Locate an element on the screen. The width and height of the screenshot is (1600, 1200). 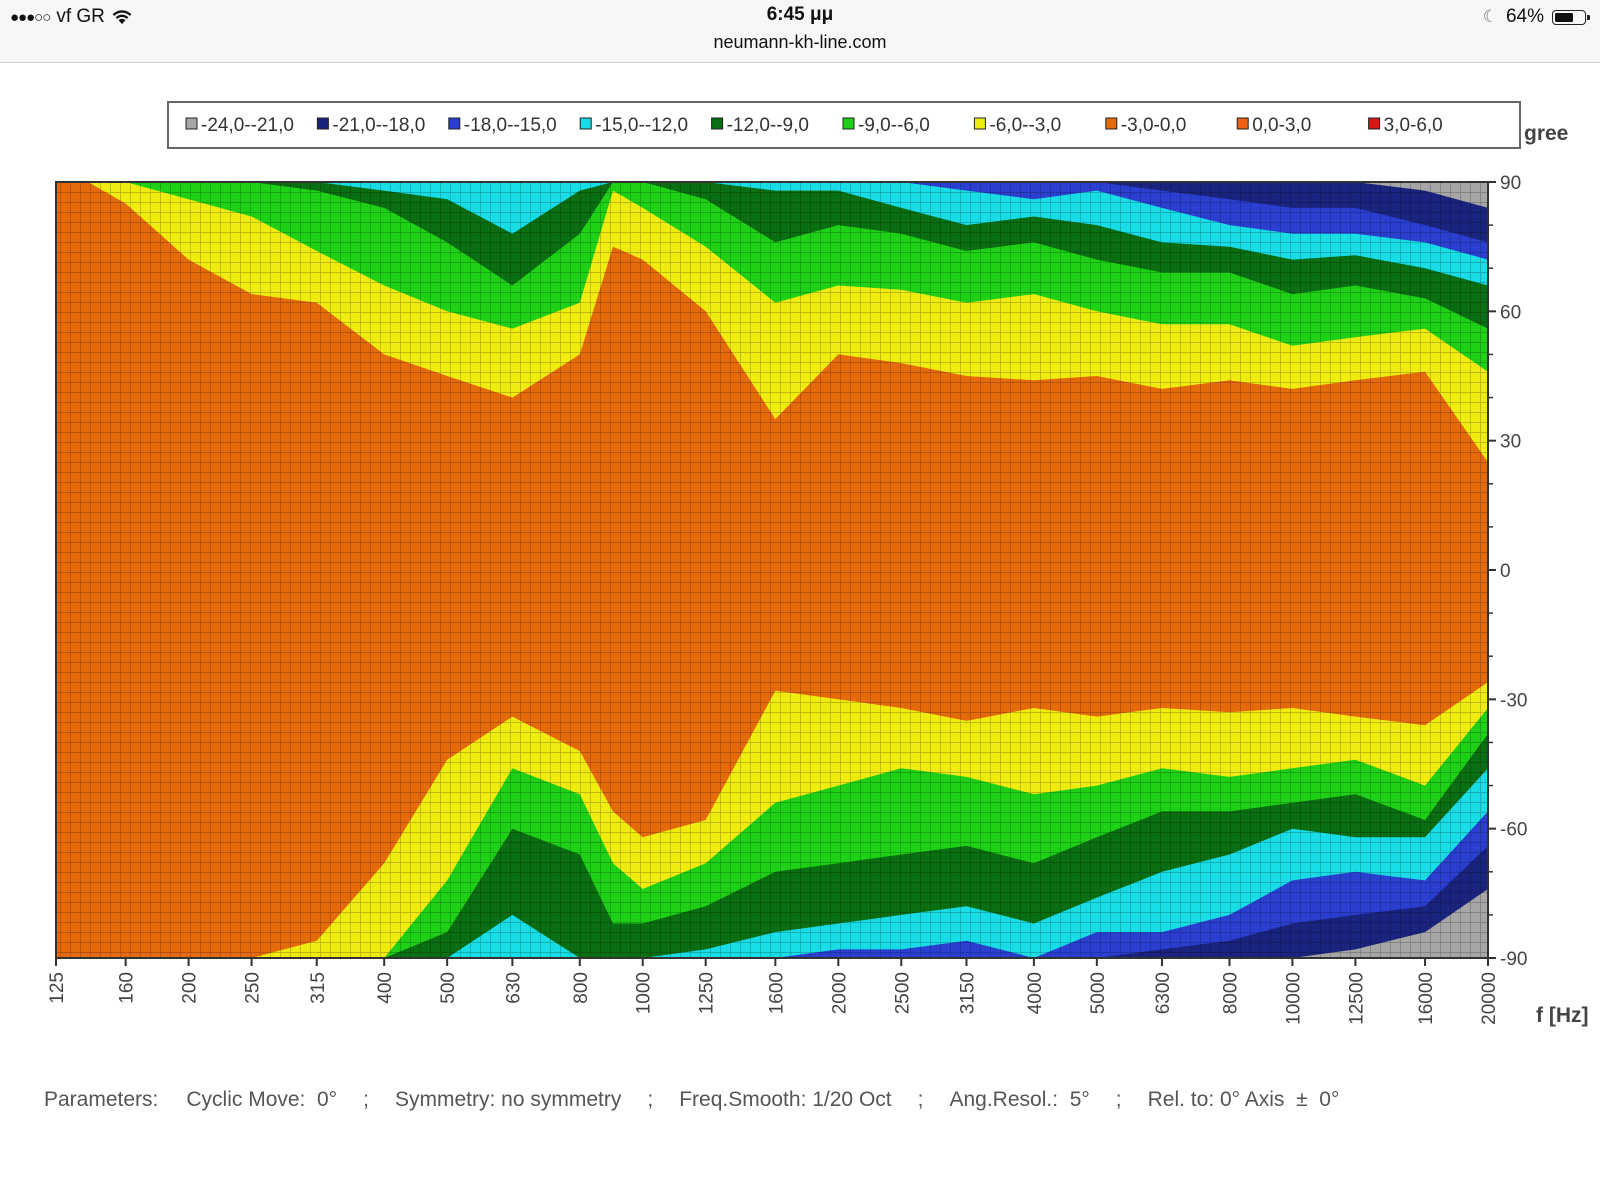
x-tick: 400 is located at coordinates (385, 981).